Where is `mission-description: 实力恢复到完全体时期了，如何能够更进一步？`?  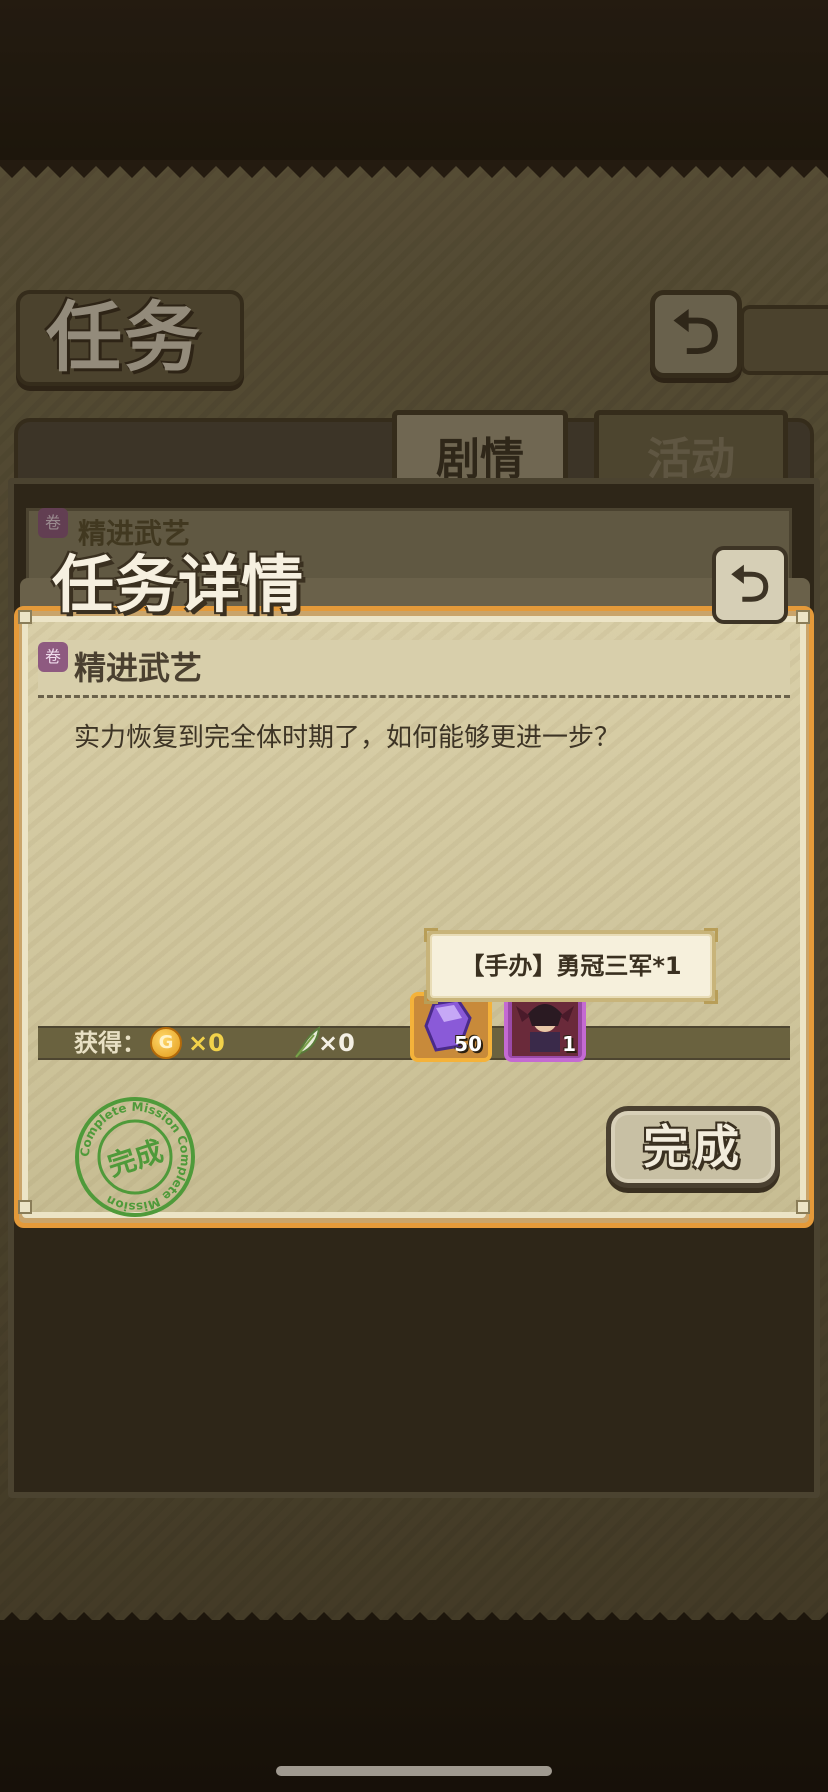
mission-description: 实力恢复到完全体时期了，如何能够更进一步？ is located at coordinates (347, 738).